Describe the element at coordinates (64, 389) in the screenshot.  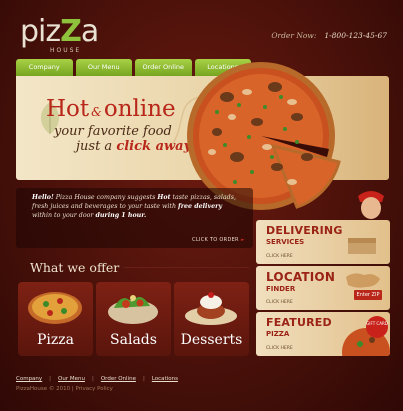
I see `copyright: PizzaHouse © 2010 | Privacy Policy` at that location.